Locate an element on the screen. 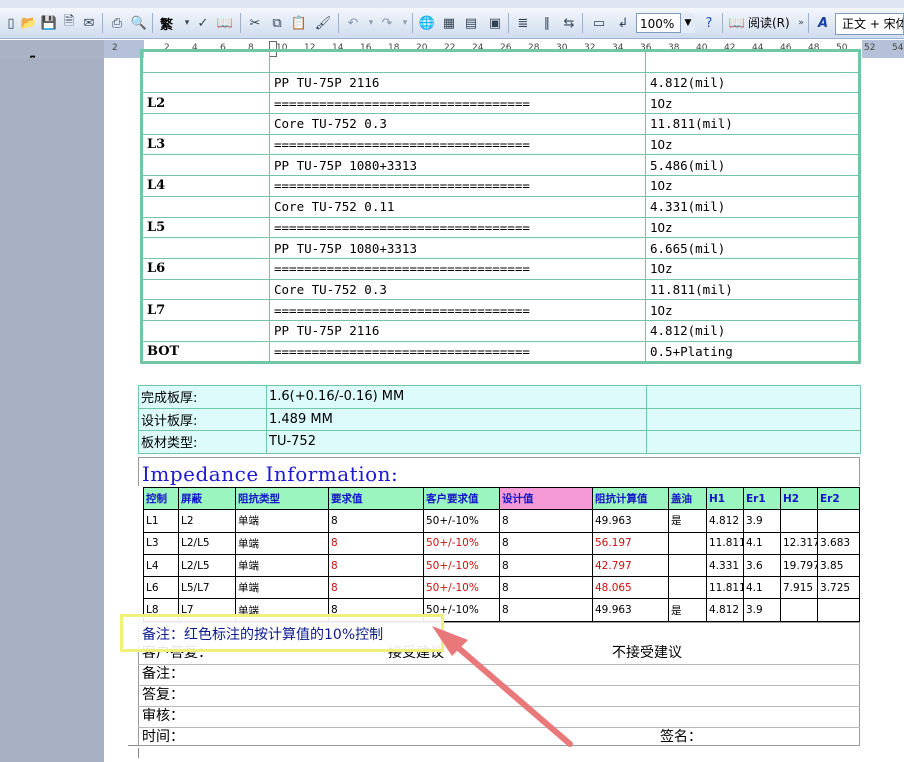 The image size is (904, 762). email-icon: ✉ is located at coordinates (89, 23).